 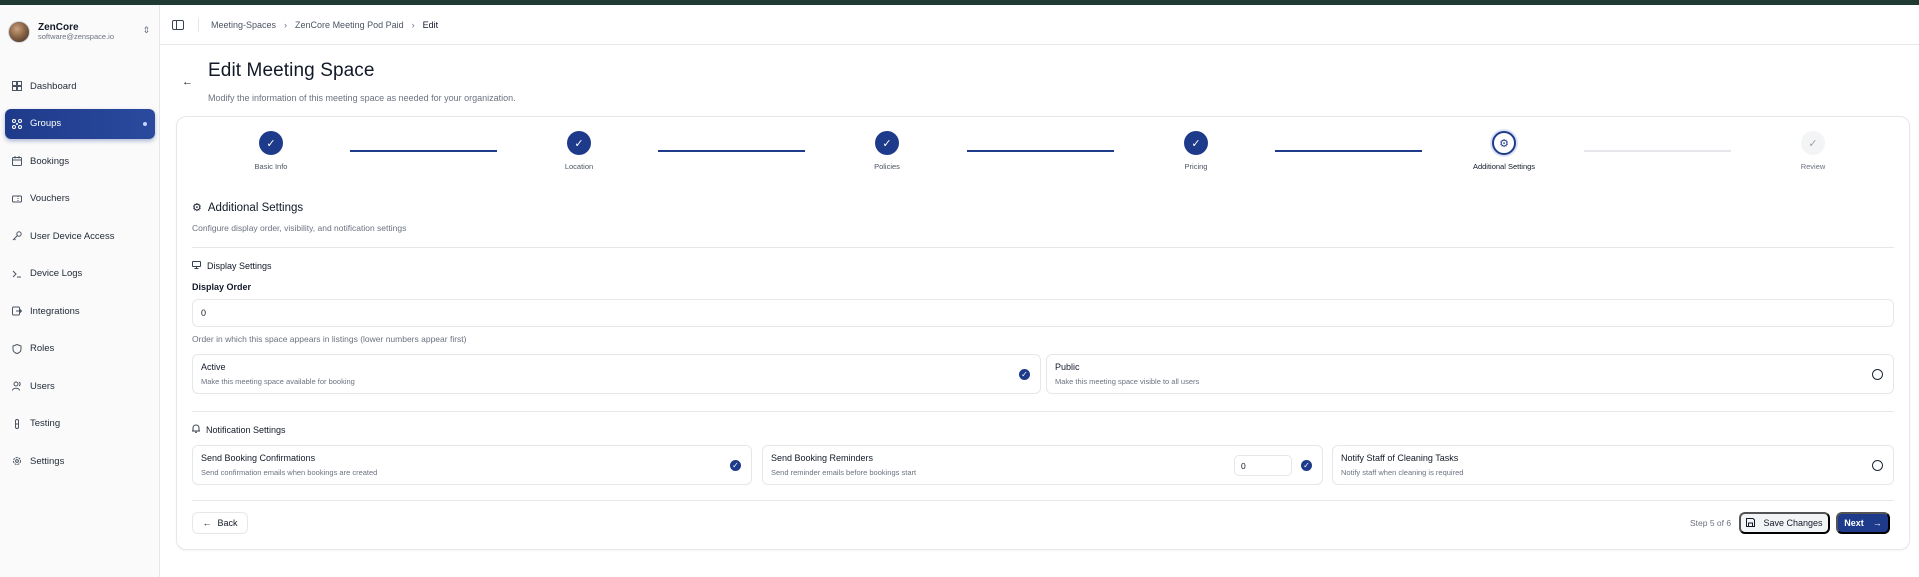 What do you see at coordinates (17, 86) in the screenshot?
I see `dashboard-icon` at bounding box center [17, 86].